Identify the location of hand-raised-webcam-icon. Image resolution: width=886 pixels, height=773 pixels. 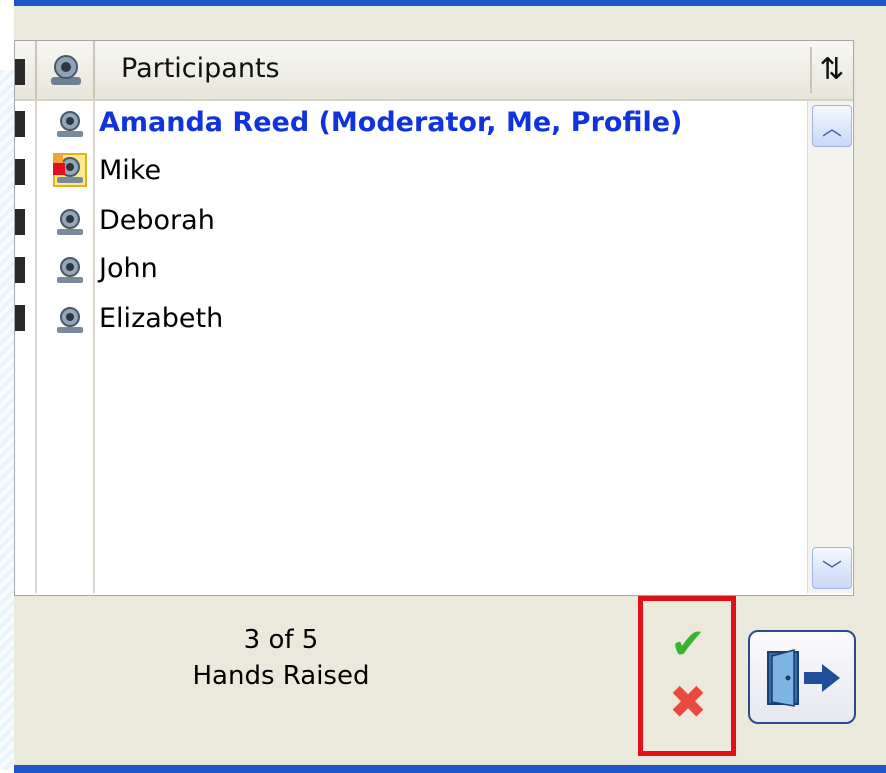
(70, 170).